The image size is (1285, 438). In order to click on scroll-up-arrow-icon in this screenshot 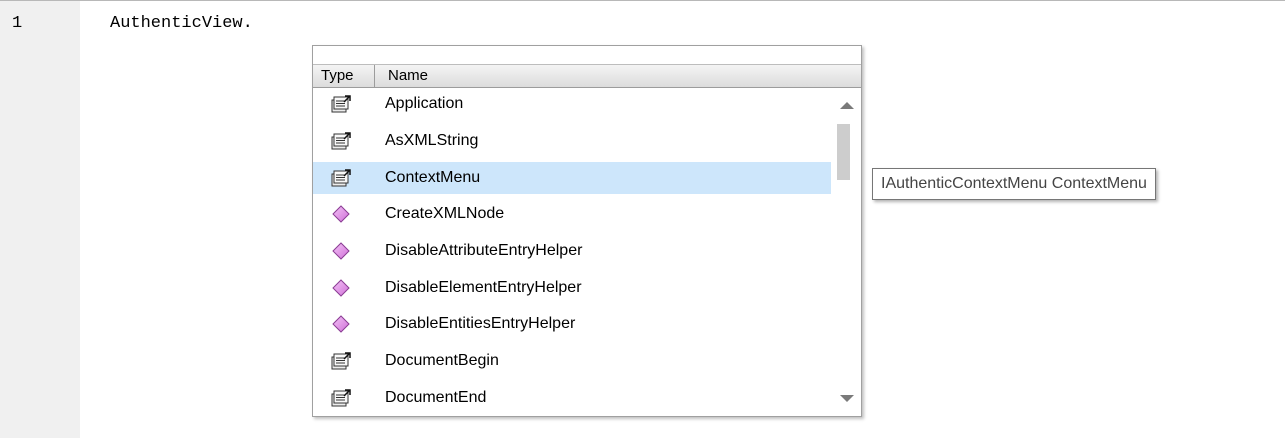, I will do `click(847, 105)`.